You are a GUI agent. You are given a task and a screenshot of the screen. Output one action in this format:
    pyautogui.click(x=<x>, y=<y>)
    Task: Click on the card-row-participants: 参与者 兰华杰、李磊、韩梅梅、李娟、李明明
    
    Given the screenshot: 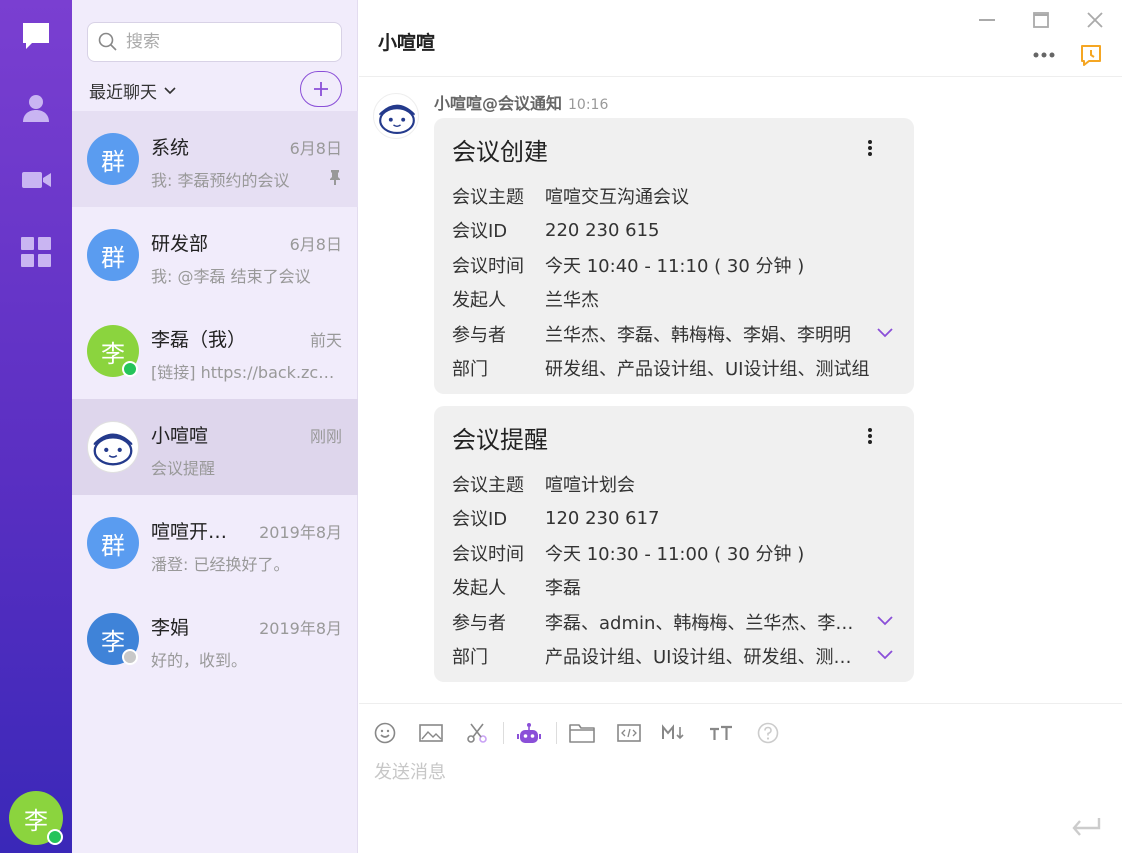 What is the action you would take?
    pyautogui.click(x=653, y=334)
    